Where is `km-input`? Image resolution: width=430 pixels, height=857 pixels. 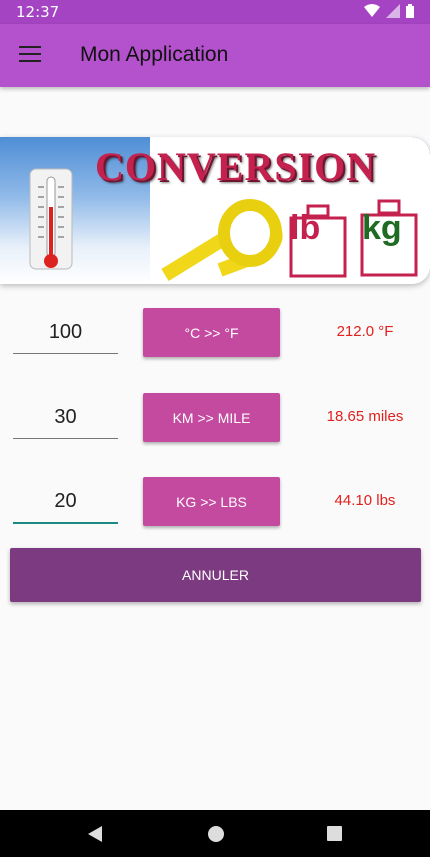
km-input is located at coordinates (65, 417).